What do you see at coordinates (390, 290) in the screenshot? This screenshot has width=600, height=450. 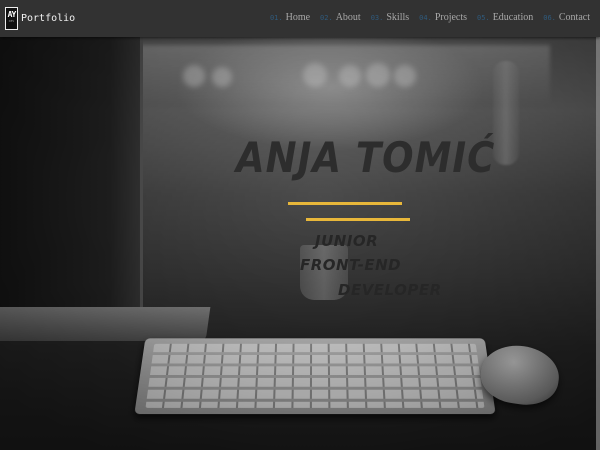 I see `hero-role-line-3: DEVELOPER` at bounding box center [390, 290].